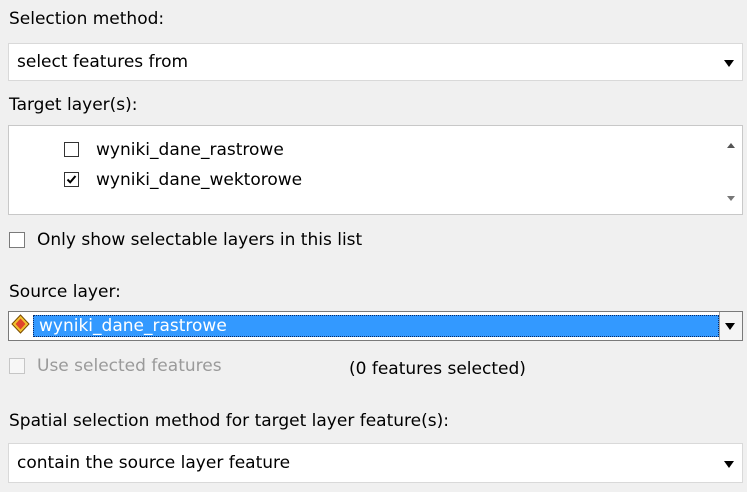  I want to click on selected-count-text: (0 features selected), so click(437, 369).